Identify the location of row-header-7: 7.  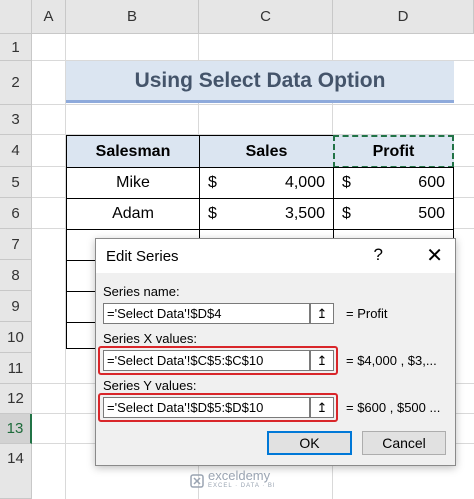
(16, 244).